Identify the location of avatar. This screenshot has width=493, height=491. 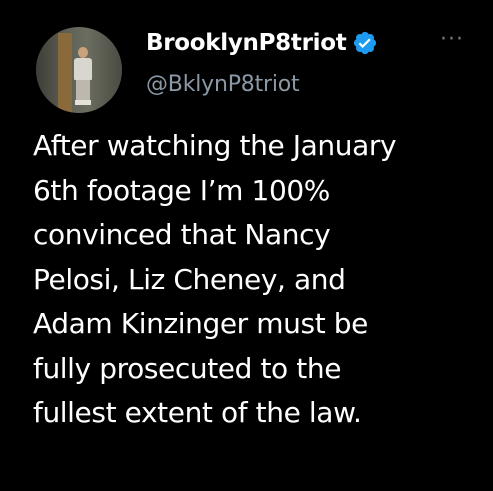
(79, 70).